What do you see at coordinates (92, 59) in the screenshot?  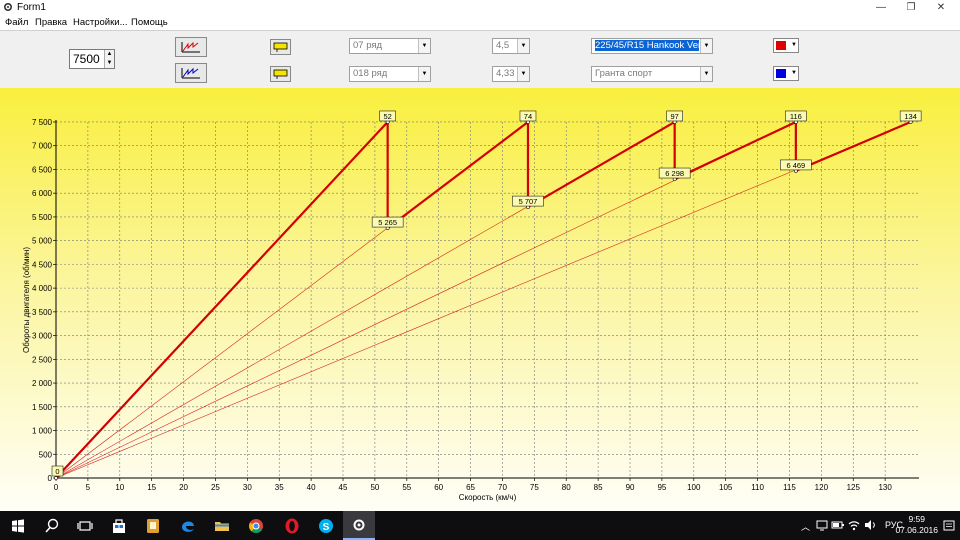 I see `rpm-spinner: 7500 ▲ ▼` at bounding box center [92, 59].